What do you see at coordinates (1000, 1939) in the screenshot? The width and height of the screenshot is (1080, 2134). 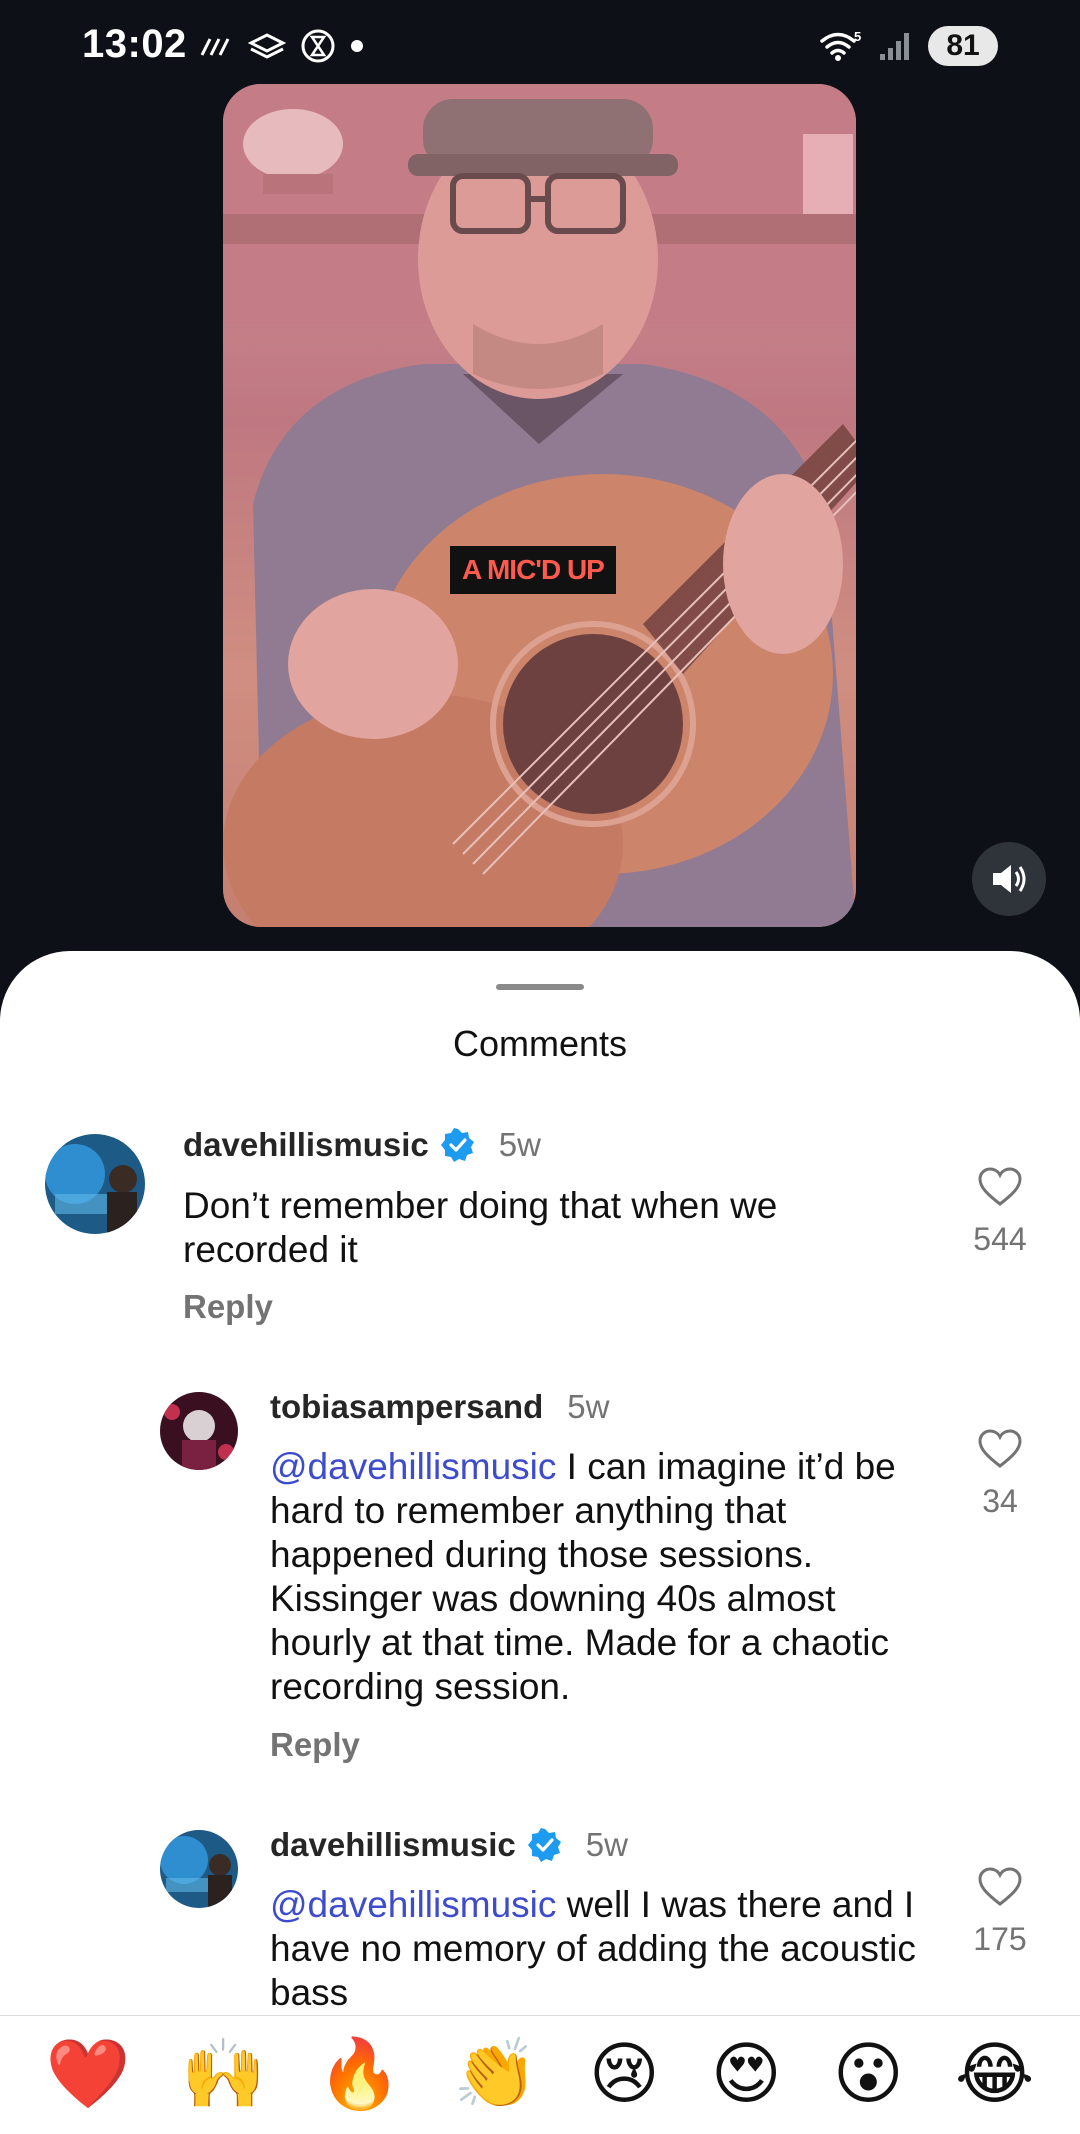 I see `like-count: 175` at bounding box center [1000, 1939].